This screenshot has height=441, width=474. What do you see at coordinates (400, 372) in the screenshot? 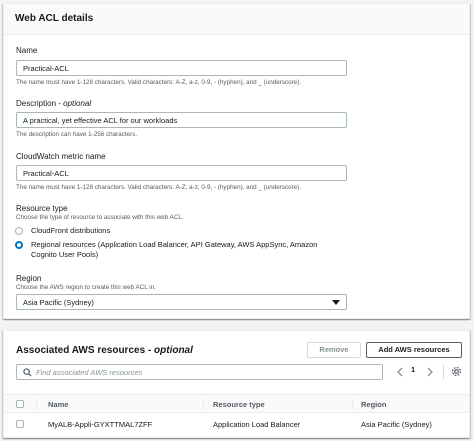
I see `chevron-left-icon` at bounding box center [400, 372].